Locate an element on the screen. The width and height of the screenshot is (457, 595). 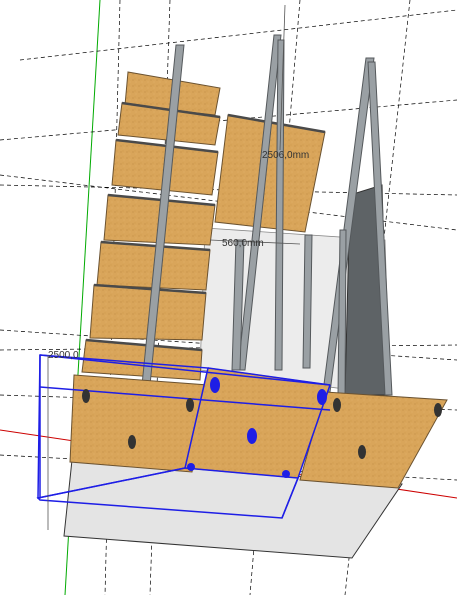
depth-dimension-label: 2506,0mm is located at coordinates (285, 155).